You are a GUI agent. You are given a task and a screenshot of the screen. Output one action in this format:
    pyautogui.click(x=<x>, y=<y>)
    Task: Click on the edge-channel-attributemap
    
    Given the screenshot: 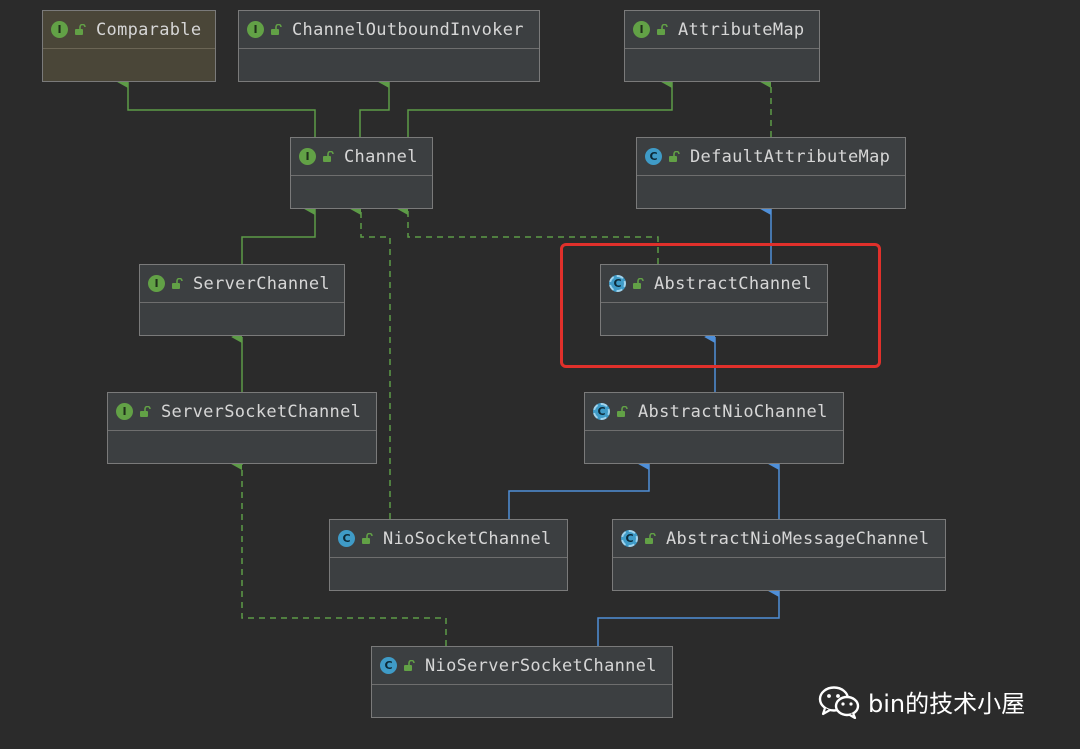 What is the action you would take?
    pyautogui.click(x=540, y=106)
    